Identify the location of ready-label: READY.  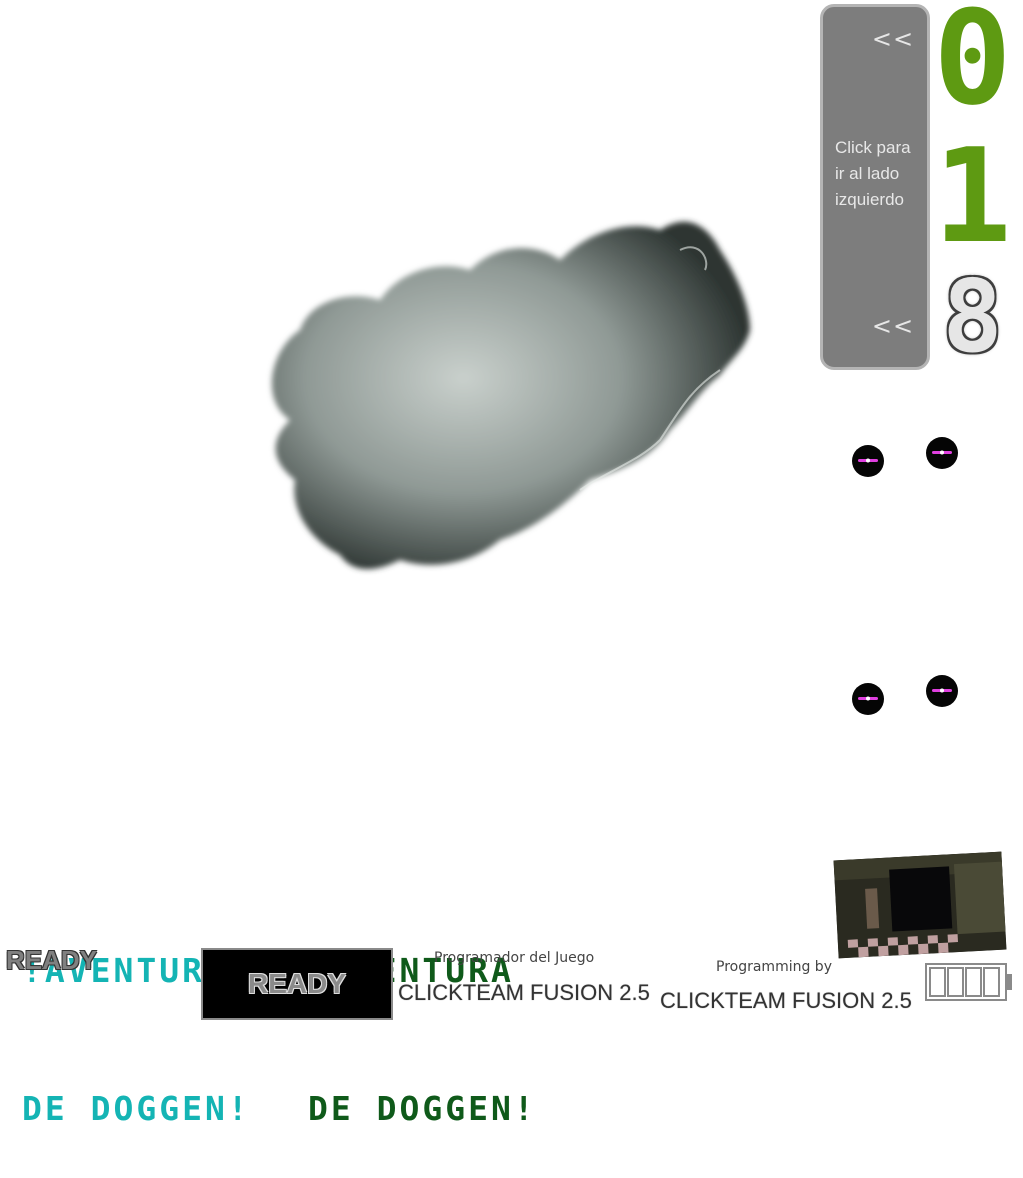
(52, 960).